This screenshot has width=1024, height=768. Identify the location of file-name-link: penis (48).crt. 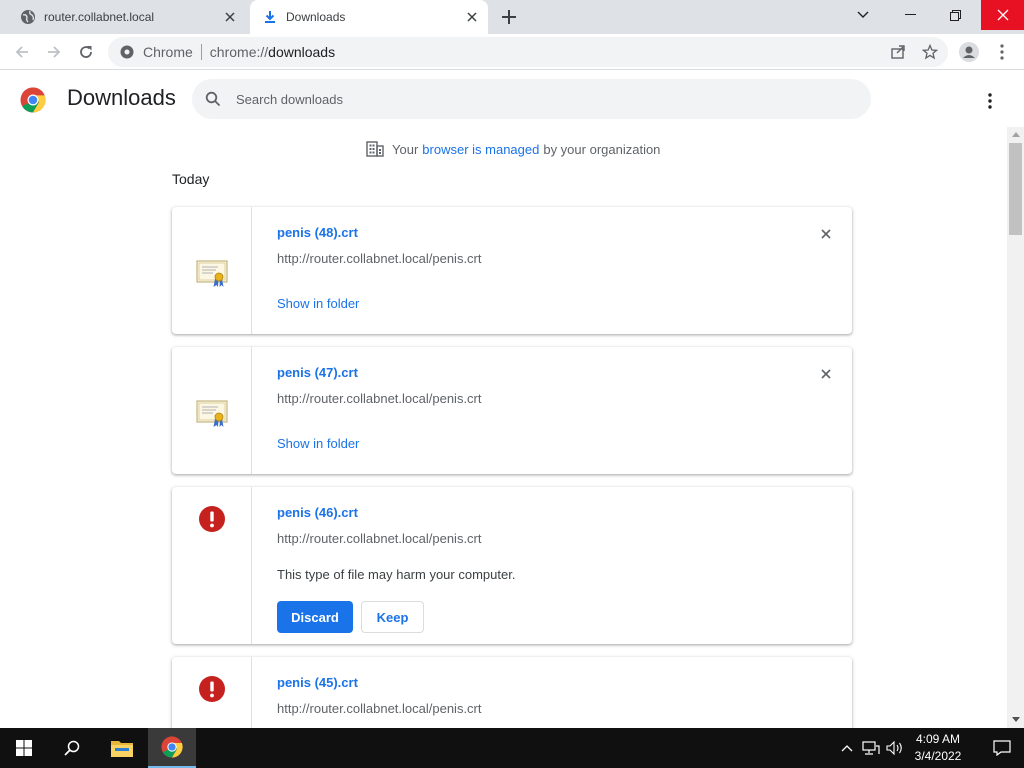
(317, 232).